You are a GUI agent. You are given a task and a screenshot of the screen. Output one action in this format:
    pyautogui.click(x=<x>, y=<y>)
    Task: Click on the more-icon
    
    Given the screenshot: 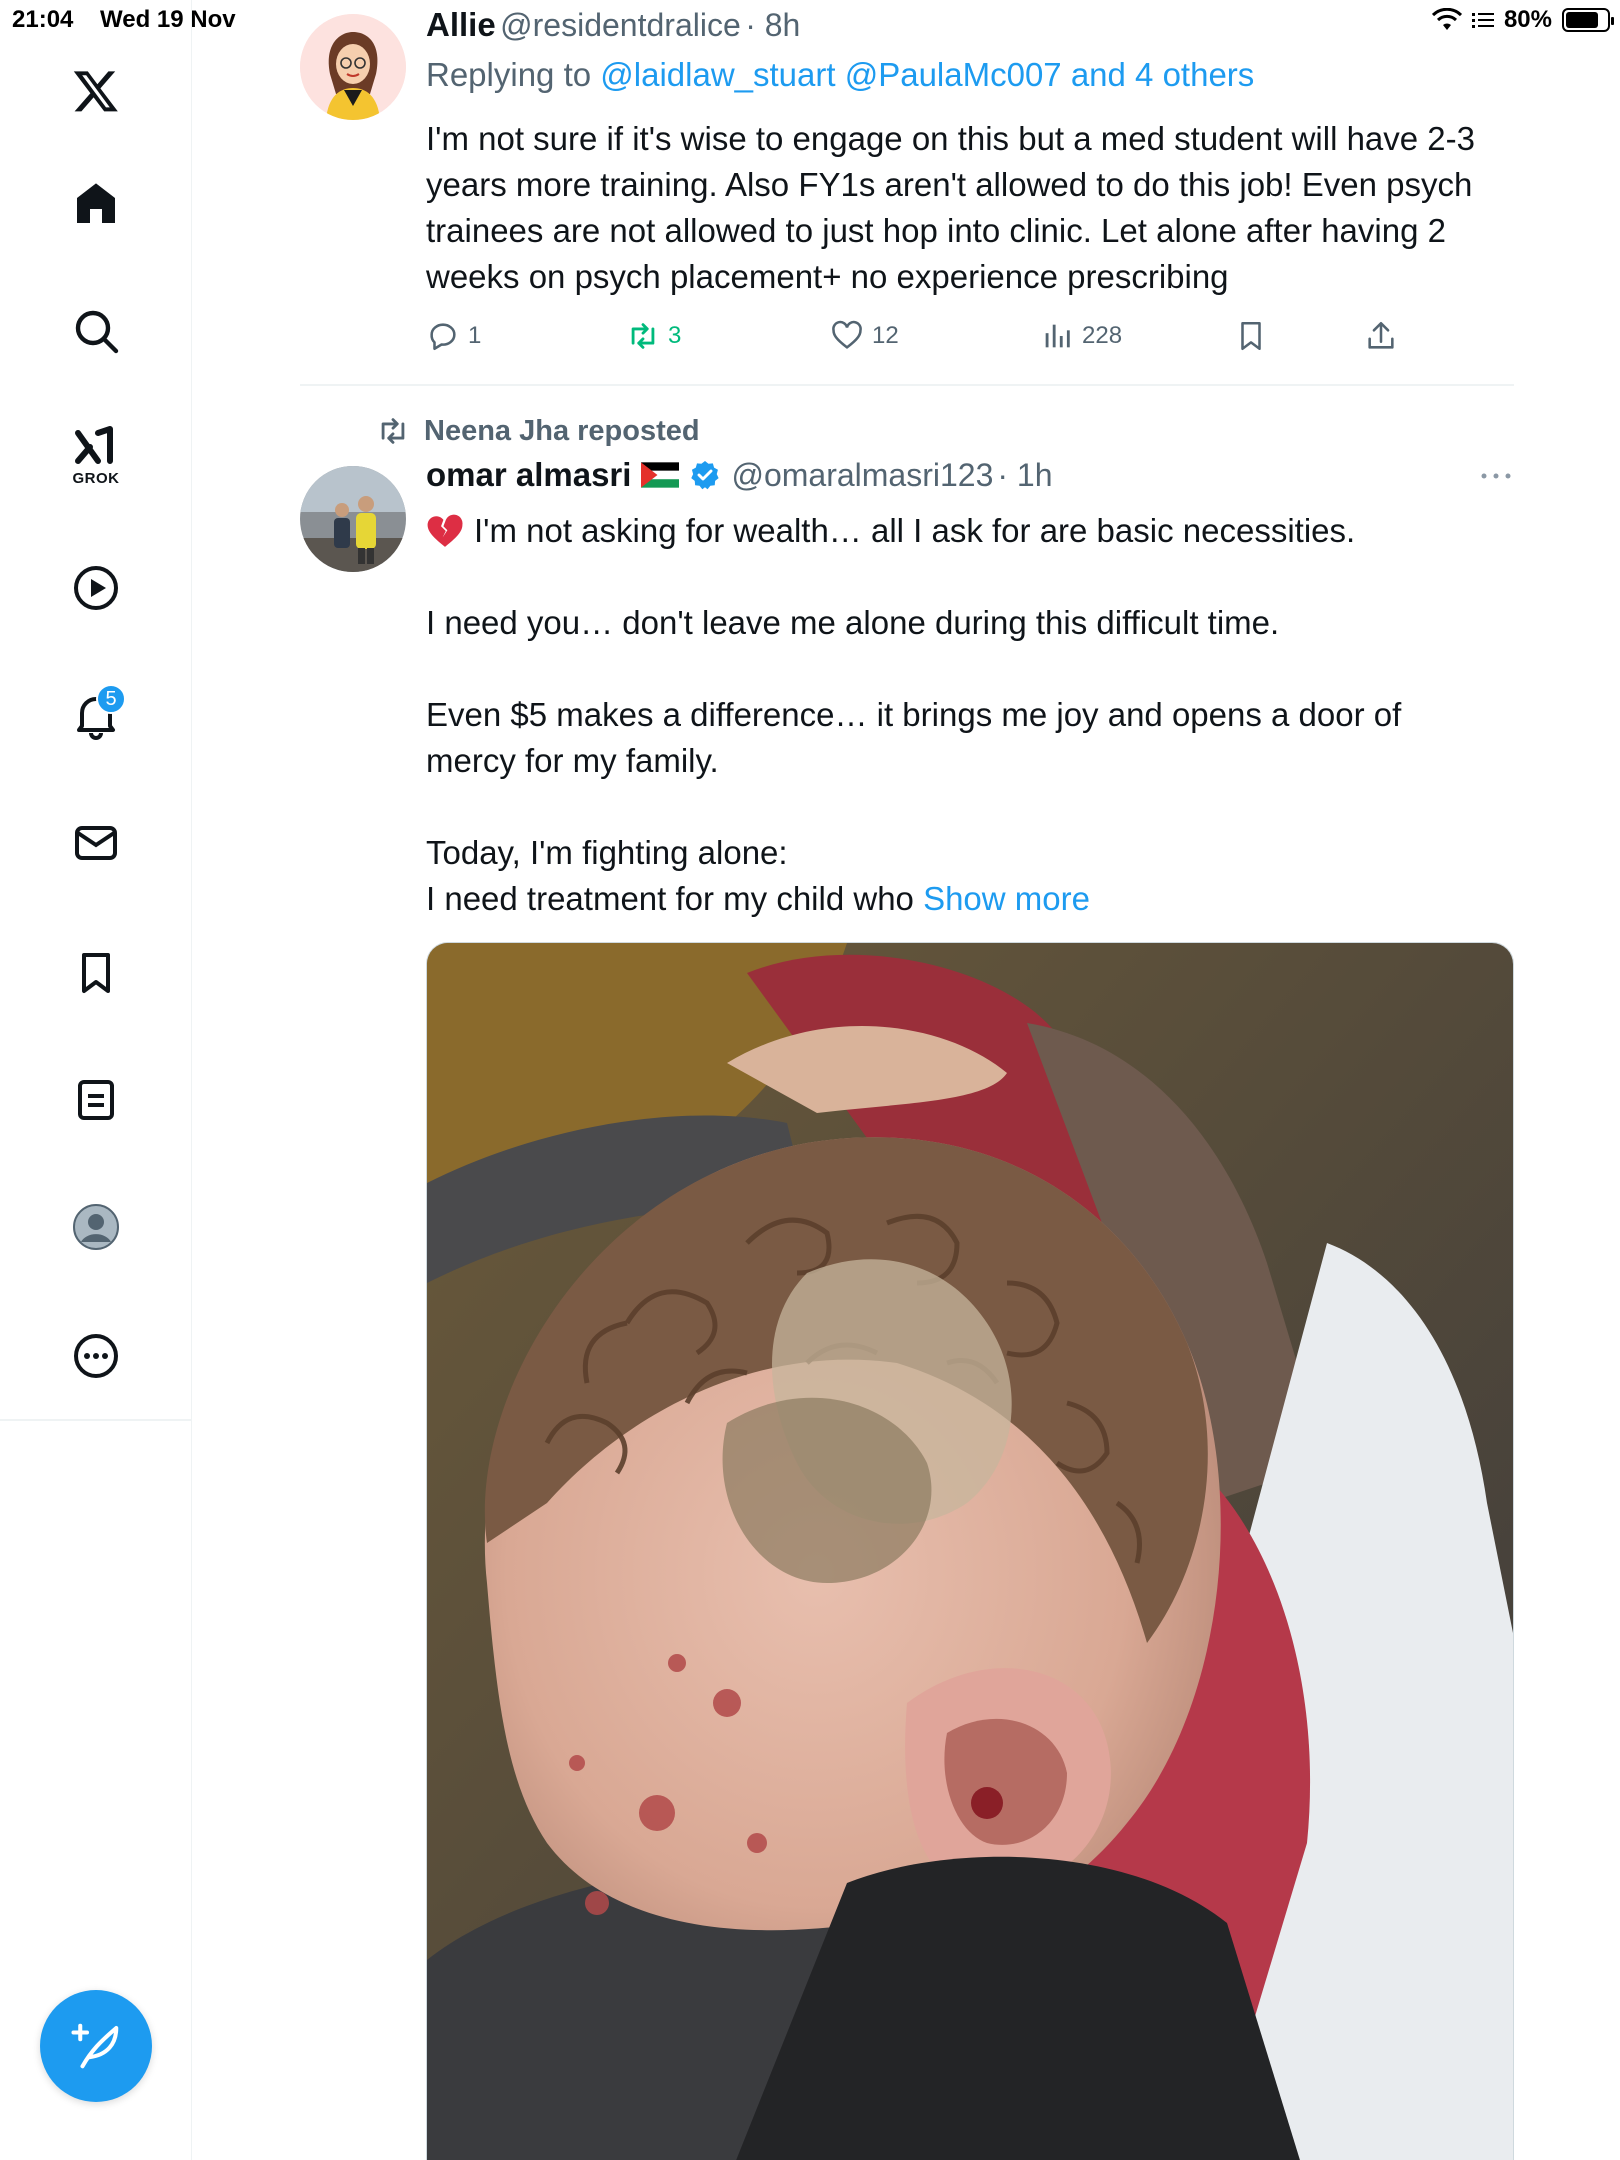 What is the action you would take?
    pyautogui.click(x=96, y=1356)
    